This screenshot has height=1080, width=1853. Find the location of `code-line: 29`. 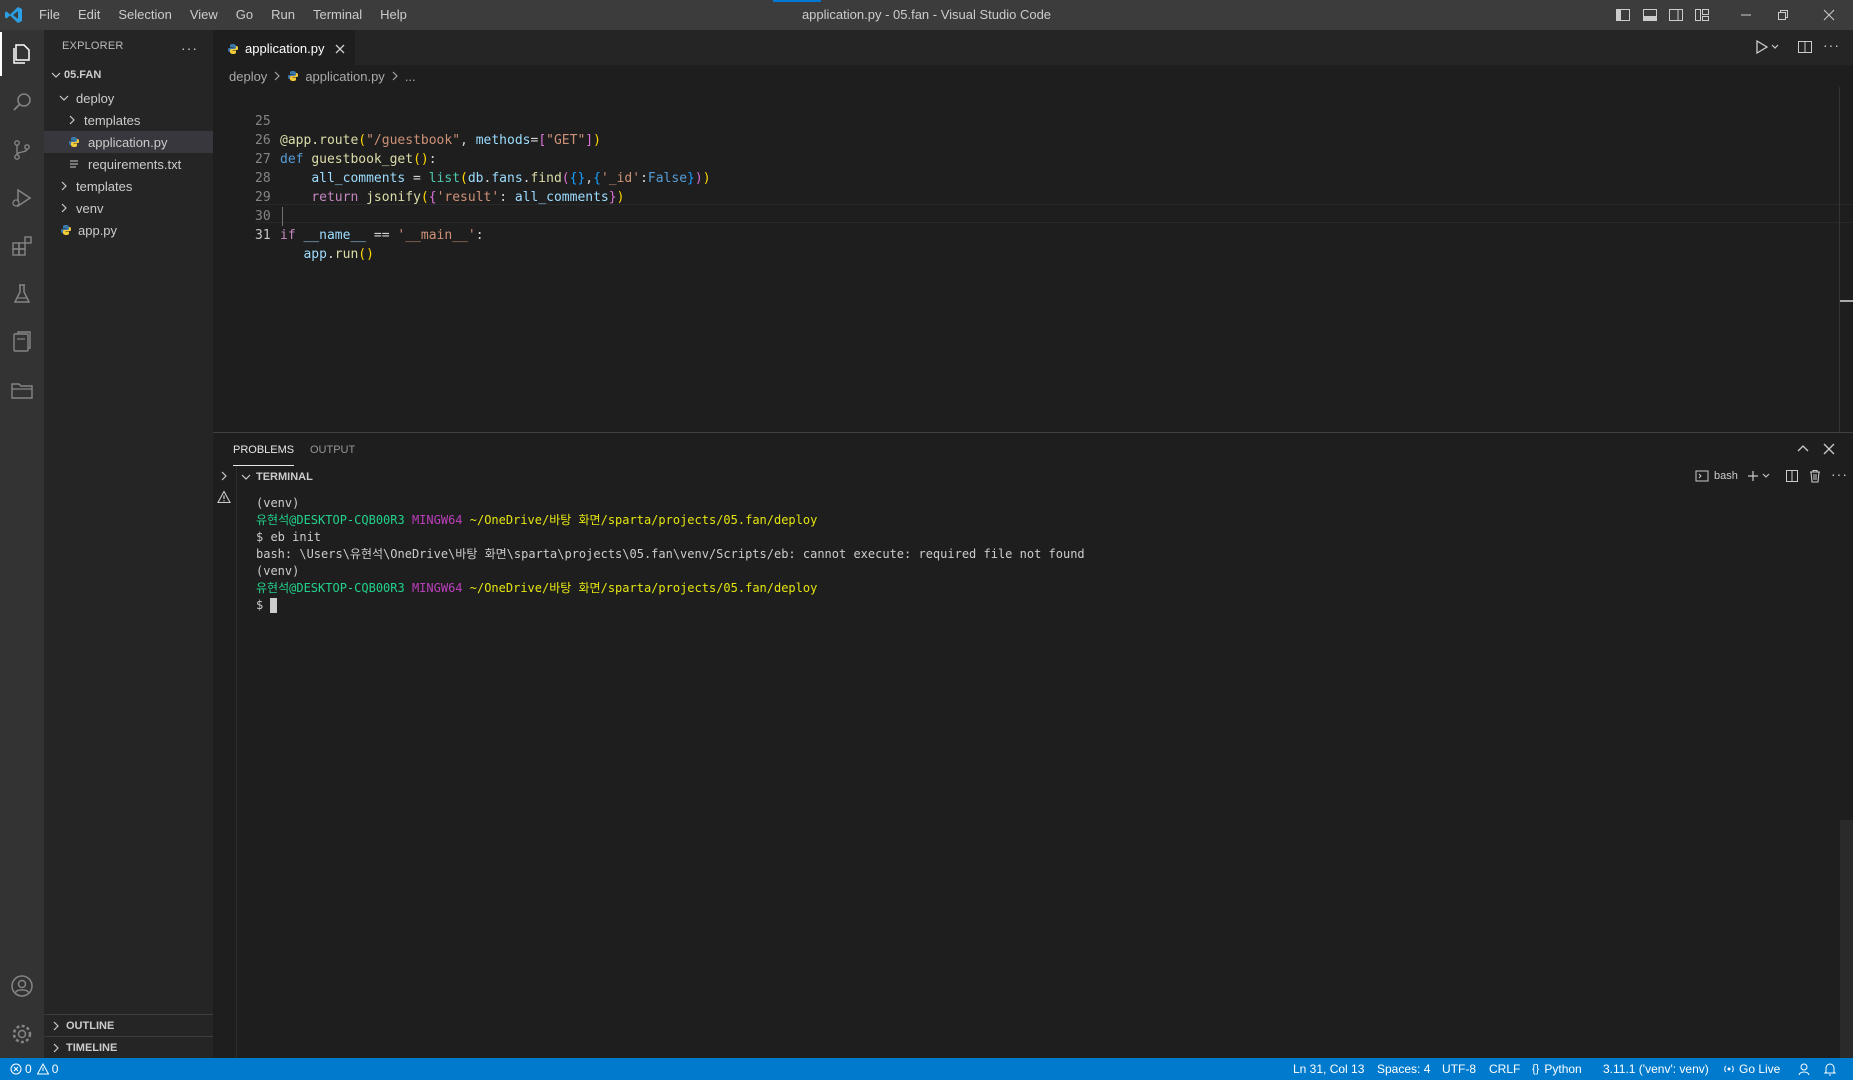

code-line: 29 is located at coordinates (1033, 187).